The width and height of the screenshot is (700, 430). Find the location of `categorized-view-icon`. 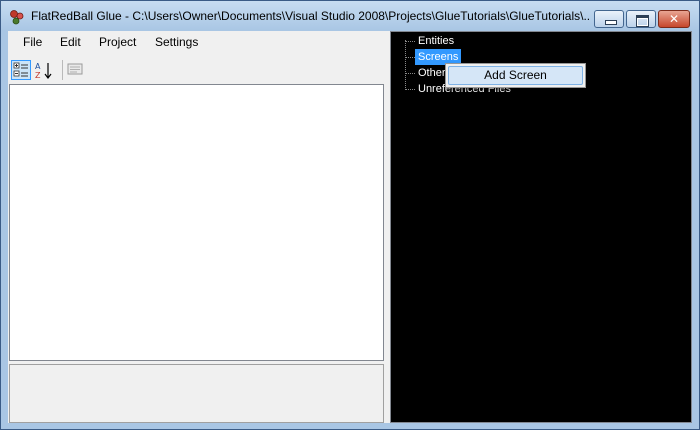

categorized-view-icon is located at coordinates (20, 69).